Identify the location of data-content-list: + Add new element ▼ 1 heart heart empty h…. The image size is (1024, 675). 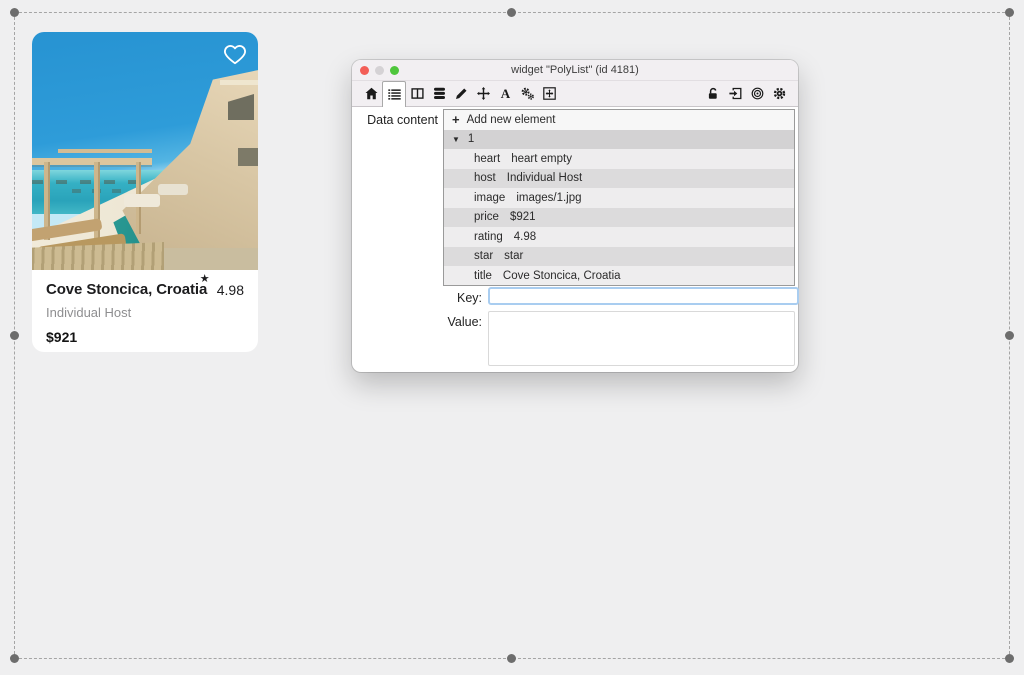
(619, 197).